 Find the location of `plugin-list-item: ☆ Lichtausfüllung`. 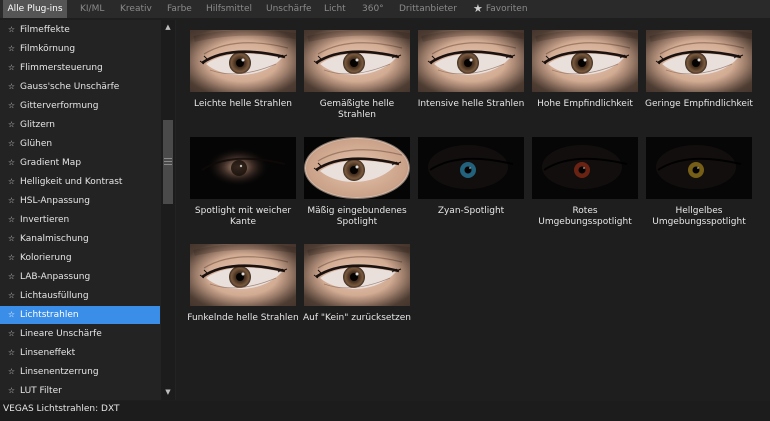

plugin-list-item: ☆ Lichtausfüllung is located at coordinates (80, 296).